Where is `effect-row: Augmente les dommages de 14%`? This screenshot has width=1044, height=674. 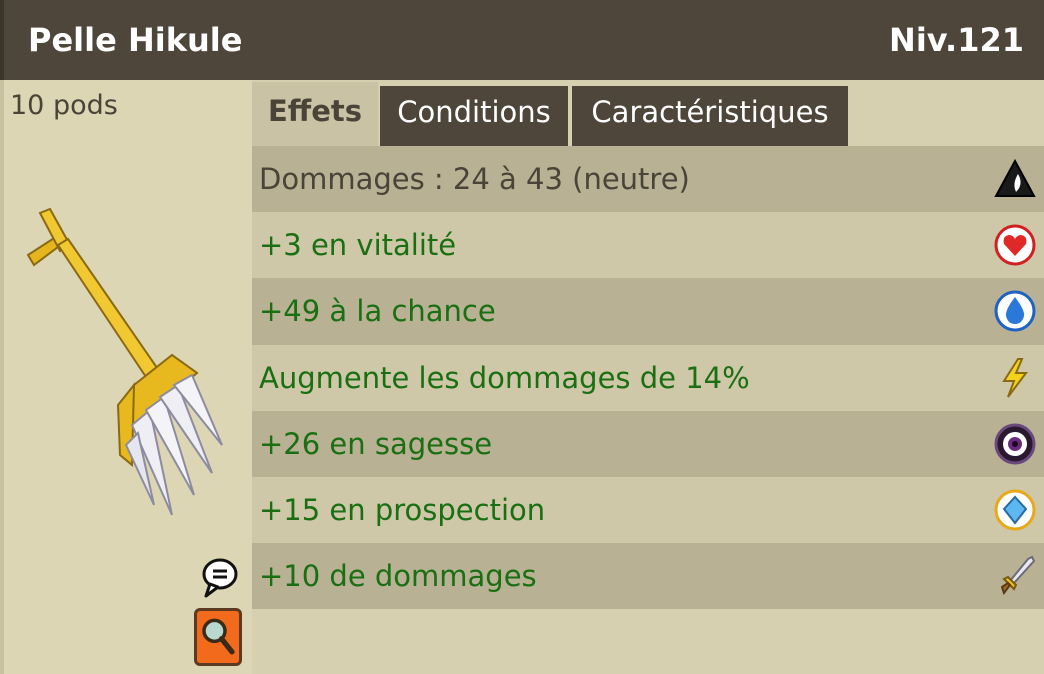
effect-row: Augmente les dommages de 14% is located at coordinates (648, 377).